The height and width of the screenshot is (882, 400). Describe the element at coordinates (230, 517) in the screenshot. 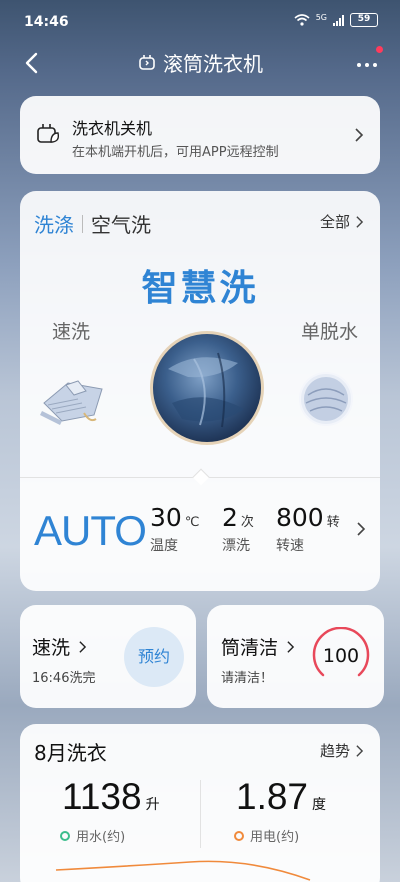

I see `rinse-value: 2` at that location.